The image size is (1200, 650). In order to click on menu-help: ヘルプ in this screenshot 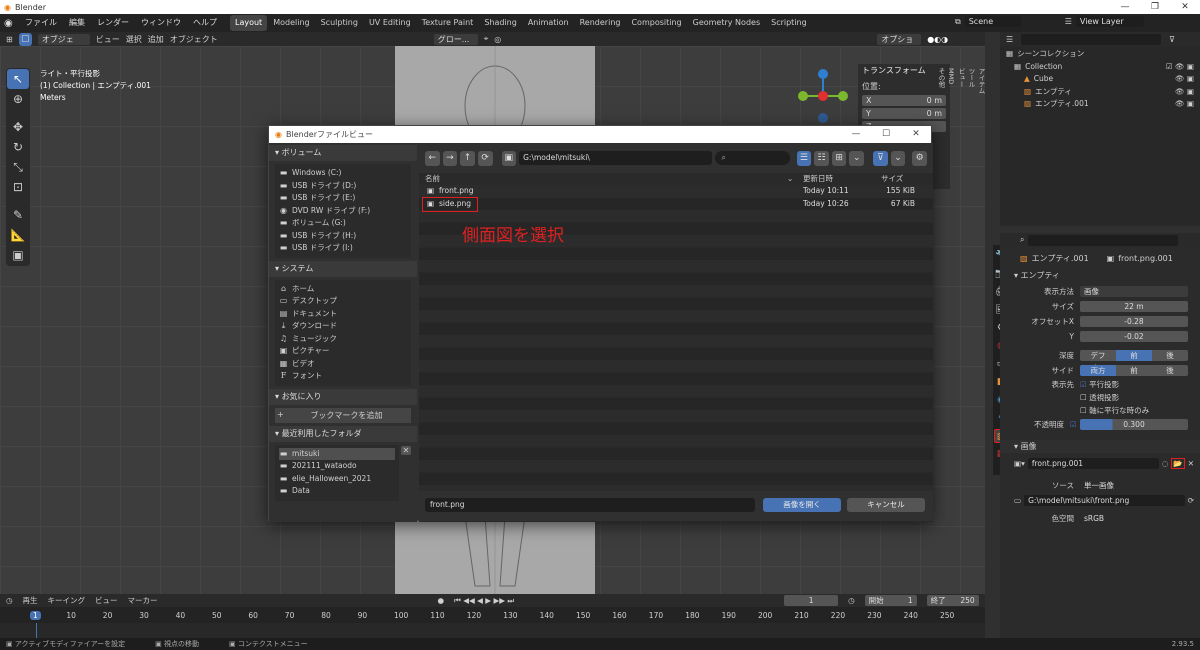, I will do `click(205, 23)`.